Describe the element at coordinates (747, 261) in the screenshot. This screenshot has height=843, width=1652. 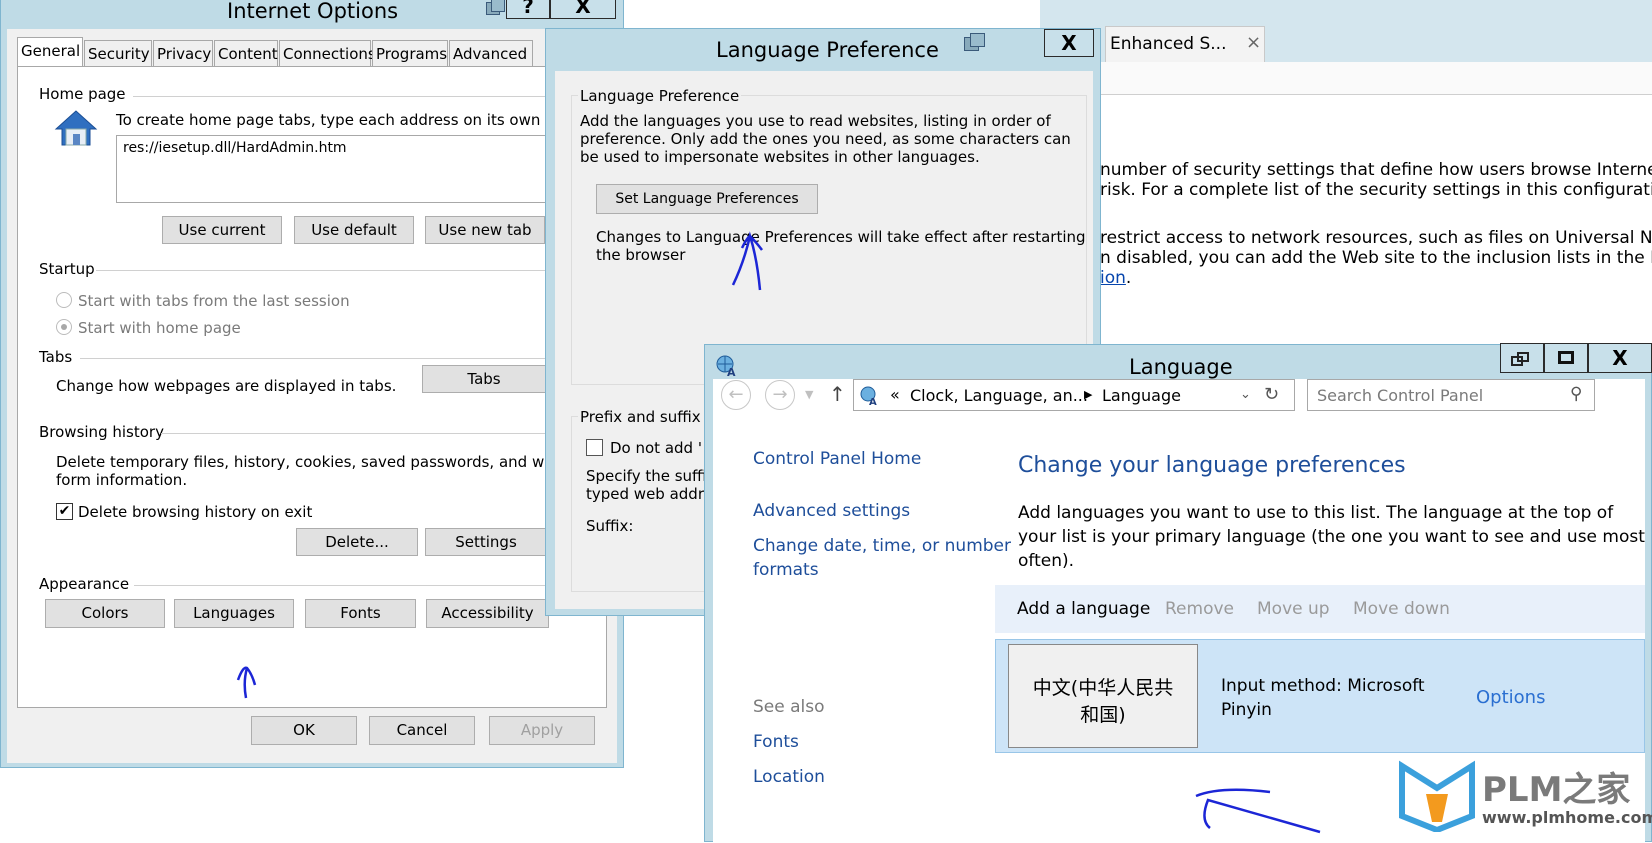
I see `arrow-set-language` at that location.